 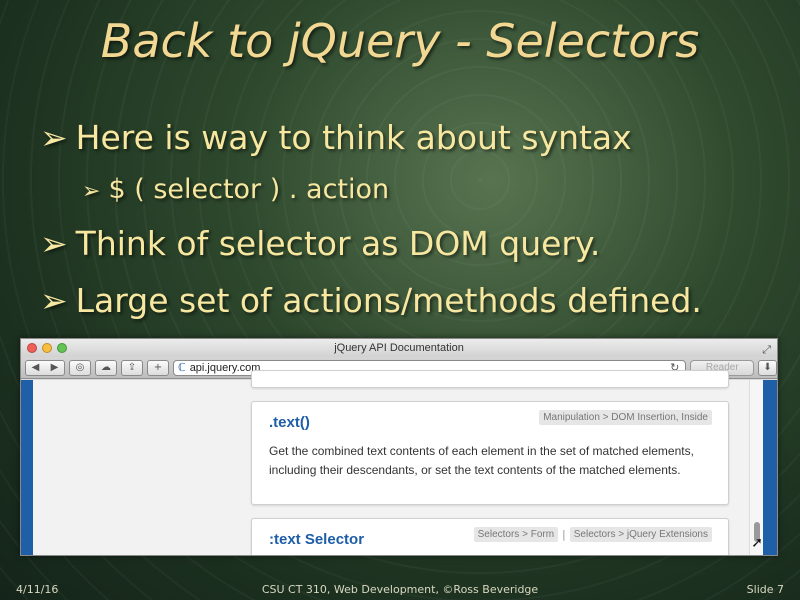 What do you see at coordinates (338, 243) in the screenshot?
I see `bullet-text: Think of selector as DOM query.` at bounding box center [338, 243].